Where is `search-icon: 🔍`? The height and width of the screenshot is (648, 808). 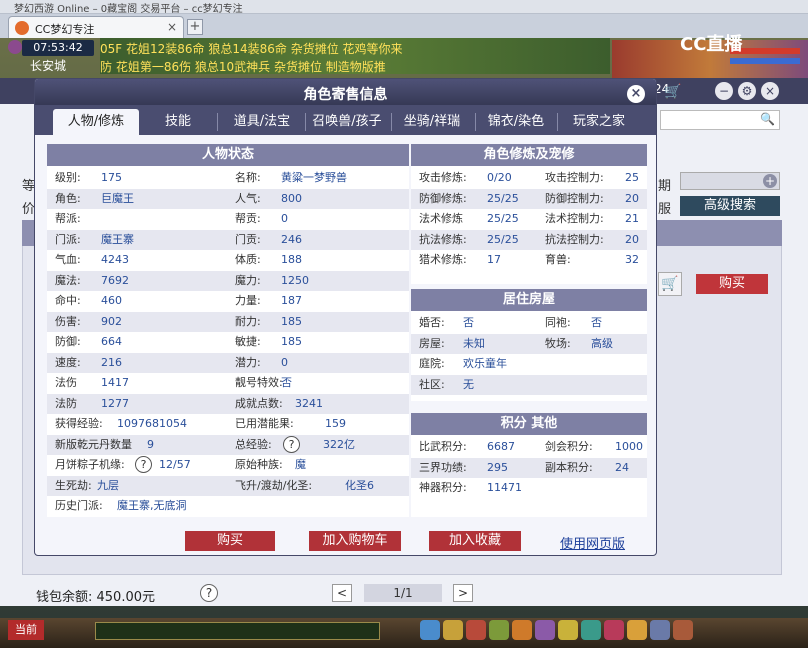
search-icon: 🔍 is located at coordinates (767, 119).